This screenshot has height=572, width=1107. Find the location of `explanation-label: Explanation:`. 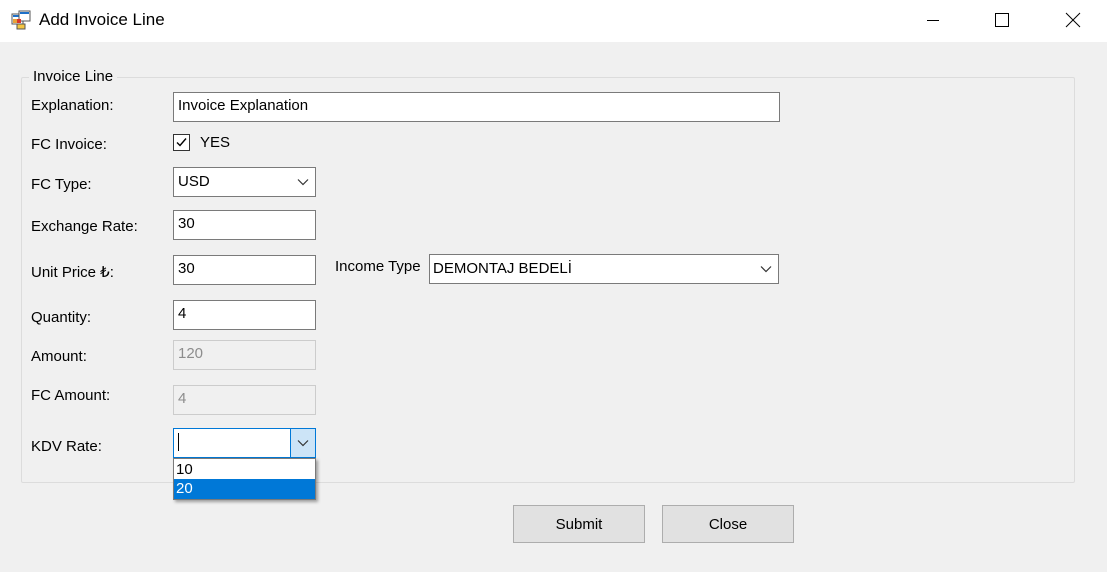

explanation-label: Explanation: is located at coordinates (72, 105).